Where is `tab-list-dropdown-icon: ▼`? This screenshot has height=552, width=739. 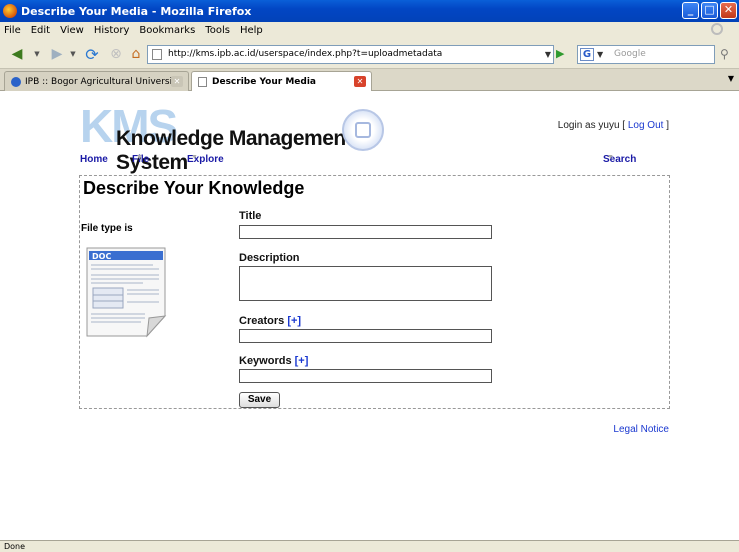
tab-list-dropdown-icon: ▼ is located at coordinates (731, 78).